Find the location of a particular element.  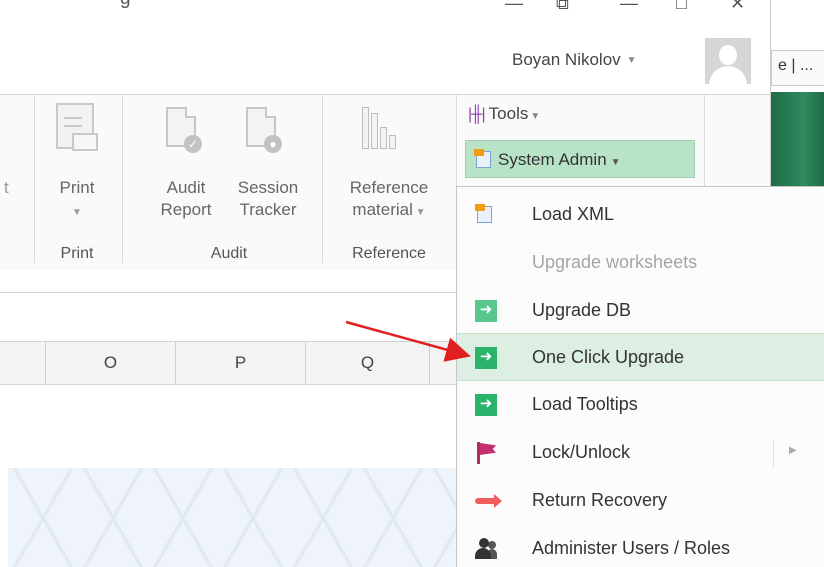

menu-item-upgrade-db: ➜ Upgrade DB is located at coordinates (640, 311).